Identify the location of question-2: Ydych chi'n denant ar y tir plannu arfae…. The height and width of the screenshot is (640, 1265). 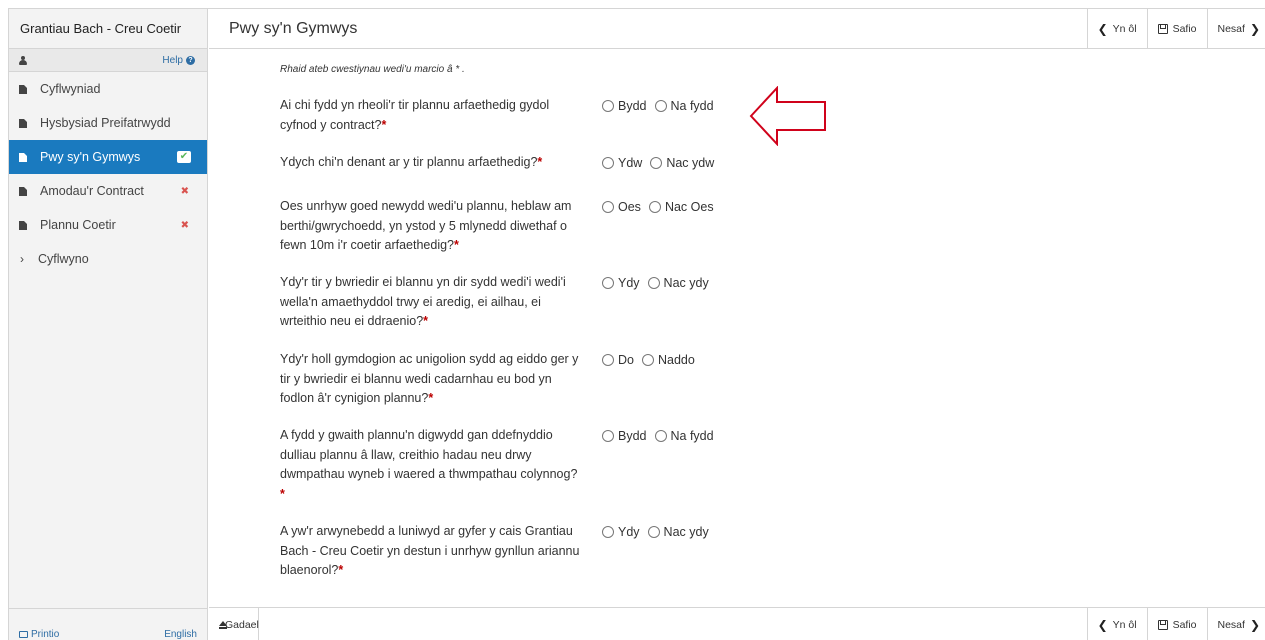
(430, 163).